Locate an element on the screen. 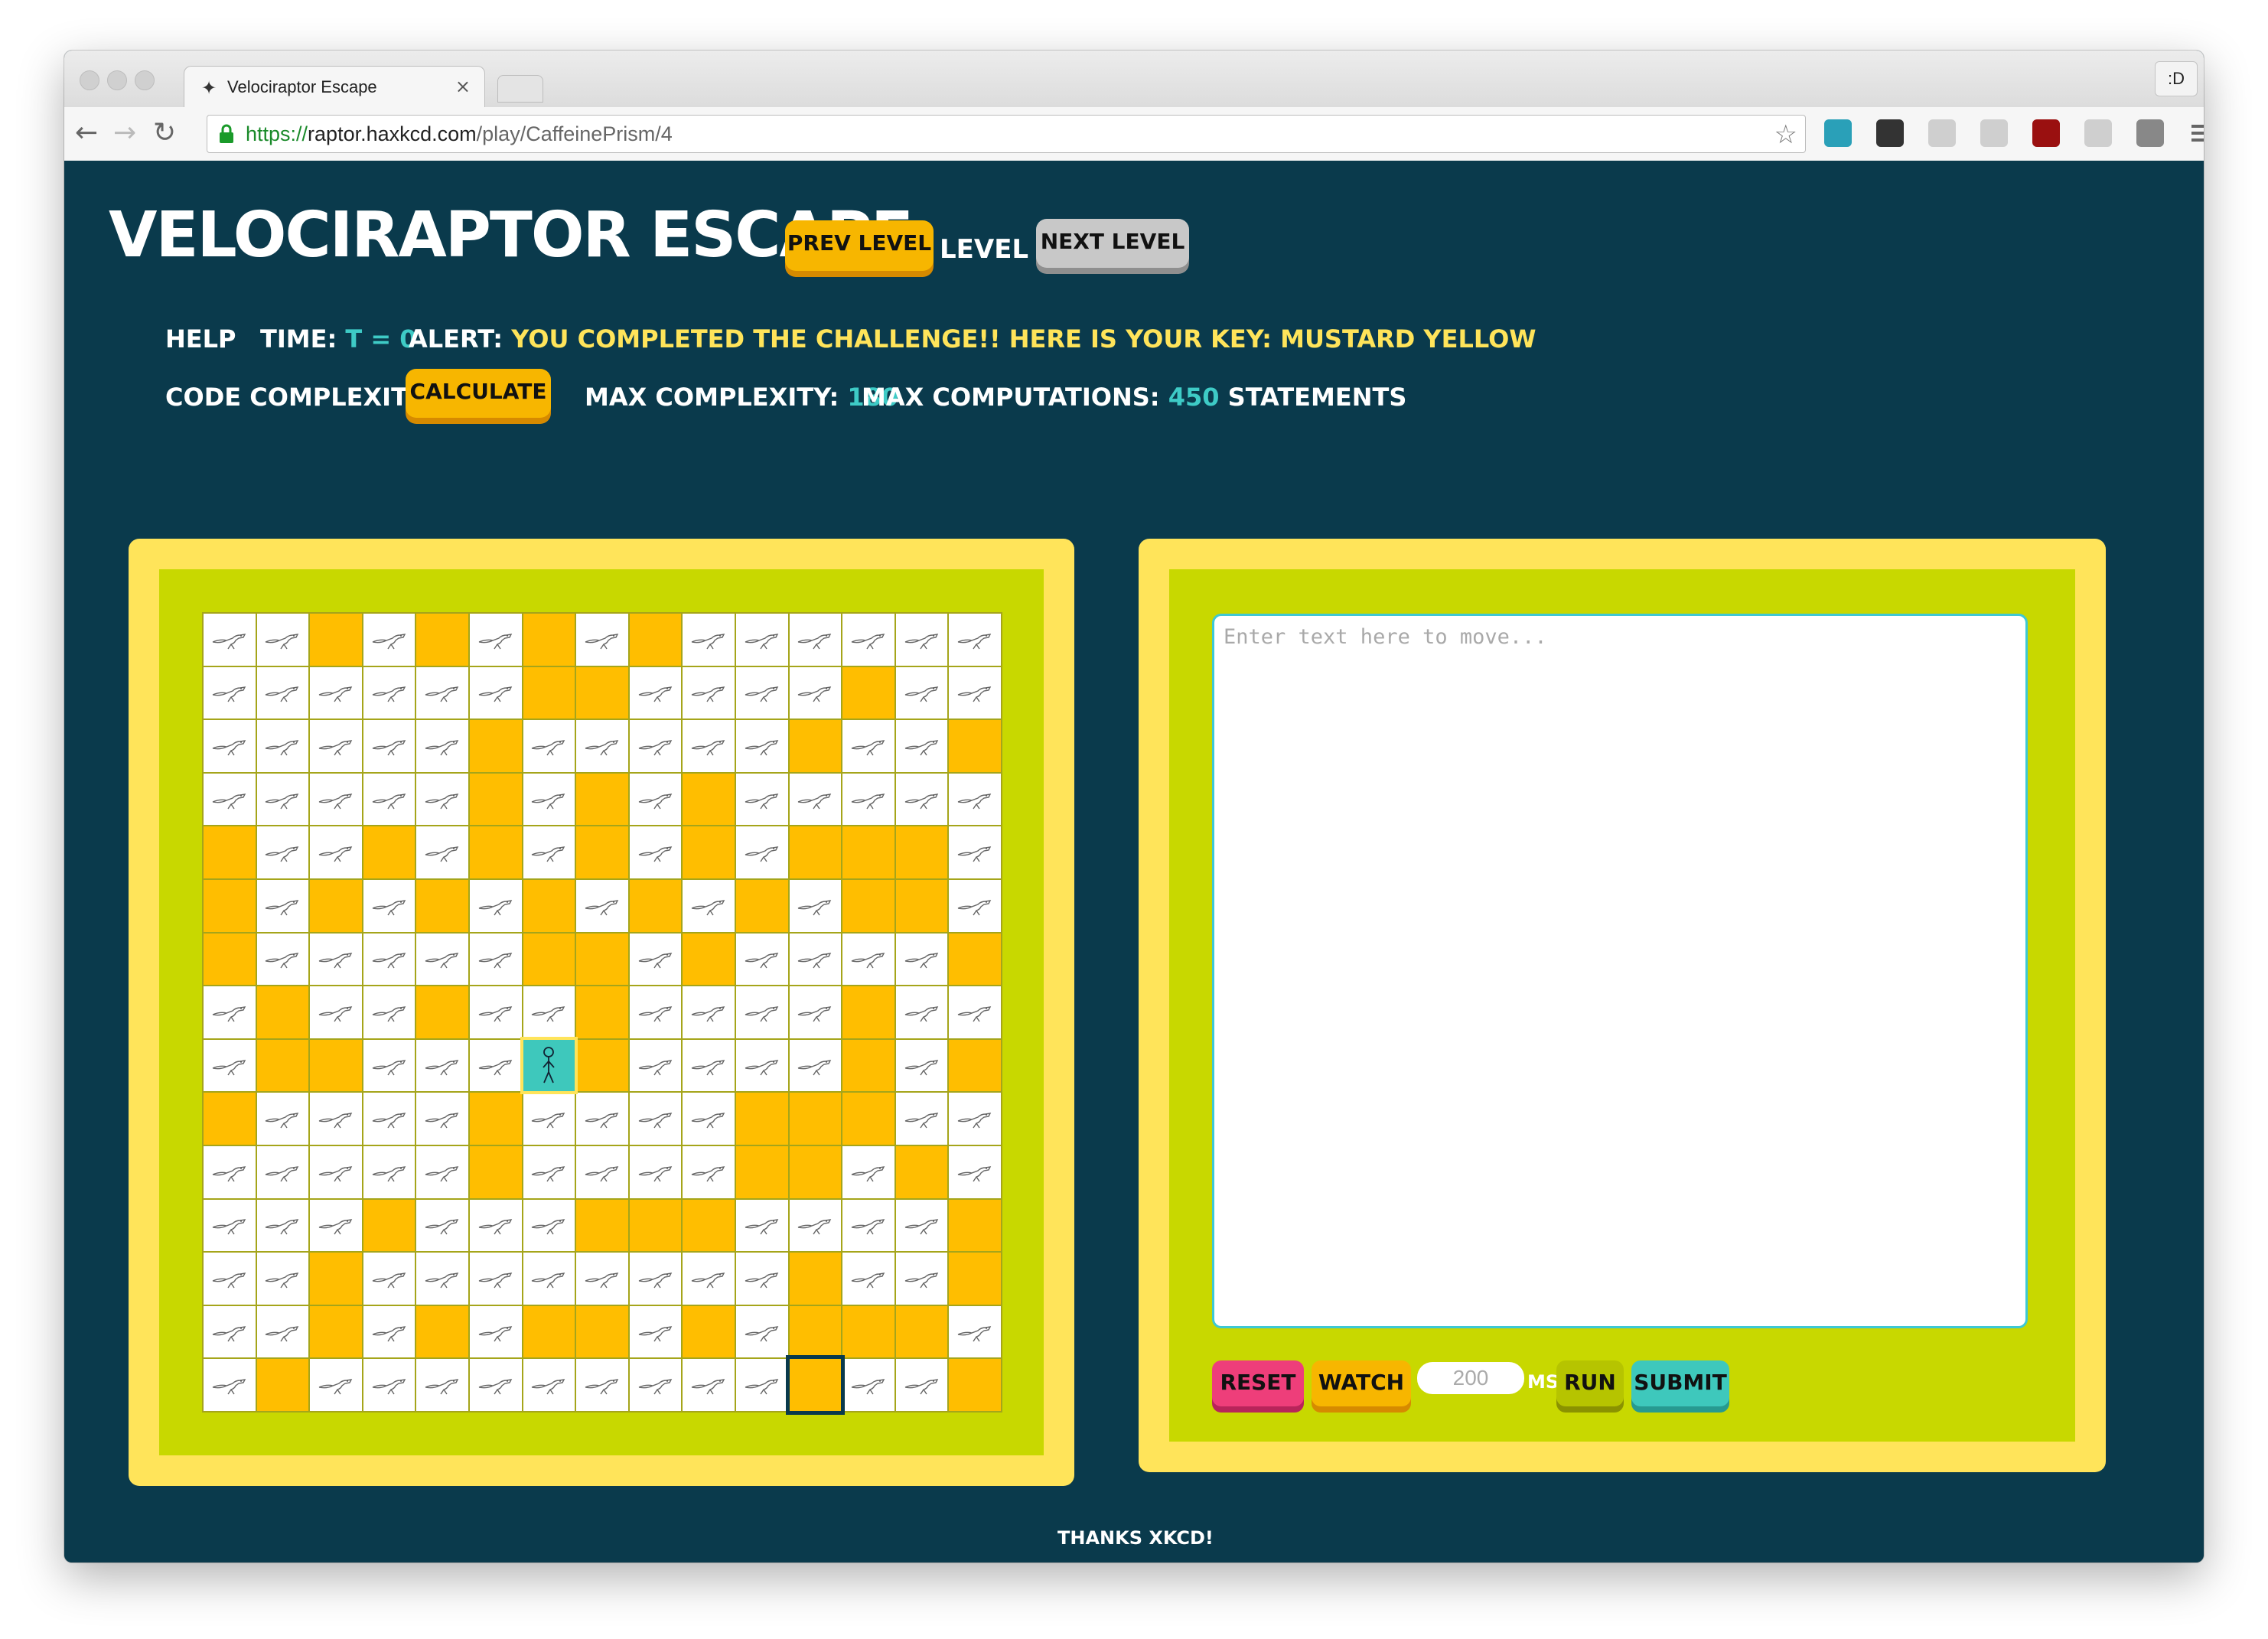  reload-icon: ↻ is located at coordinates (164, 133).